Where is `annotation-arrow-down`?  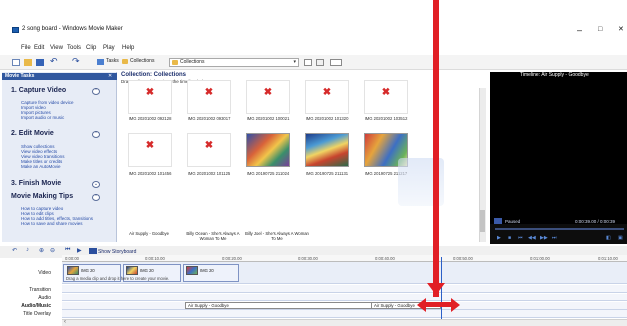 annotation-arrow-down is located at coordinates (436, 148).